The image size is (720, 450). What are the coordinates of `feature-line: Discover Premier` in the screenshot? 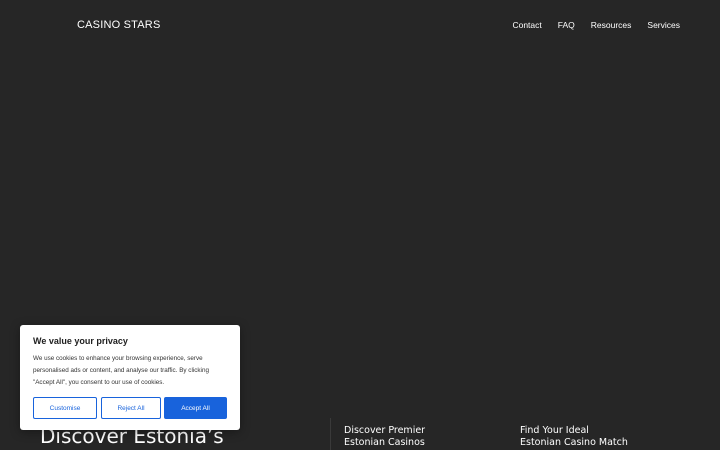 It's located at (385, 430).